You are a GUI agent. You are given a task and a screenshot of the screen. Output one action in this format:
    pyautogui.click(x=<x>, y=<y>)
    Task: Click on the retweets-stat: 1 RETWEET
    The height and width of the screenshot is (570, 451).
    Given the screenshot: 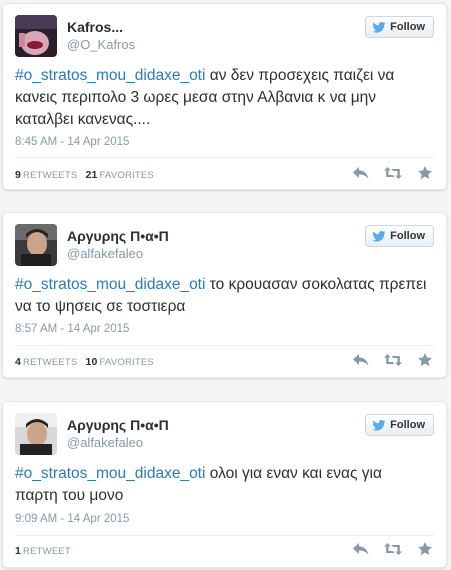 What is the action you would take?
    pyautogui.click(x=43, y=551)
    